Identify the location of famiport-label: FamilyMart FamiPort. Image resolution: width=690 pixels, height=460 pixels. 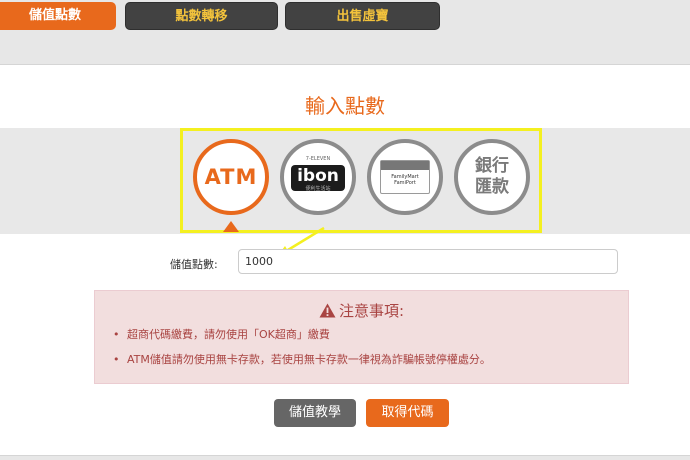
(405, 180).